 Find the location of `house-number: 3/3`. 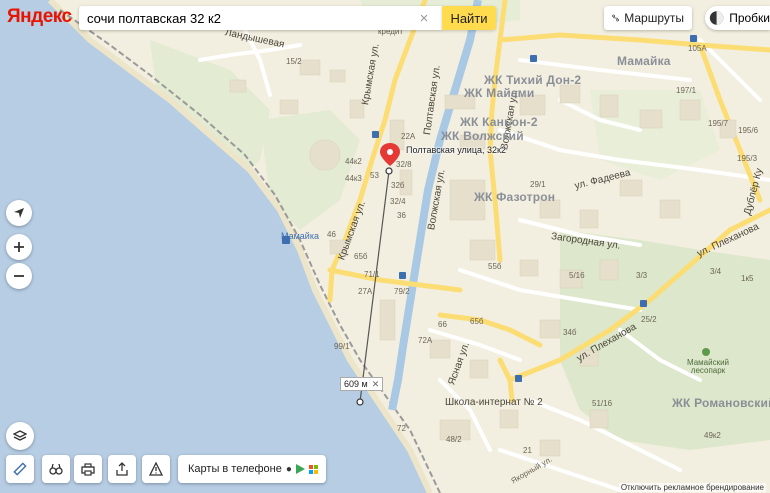

house-number: 3/3 is located at coordinates (642, 275).